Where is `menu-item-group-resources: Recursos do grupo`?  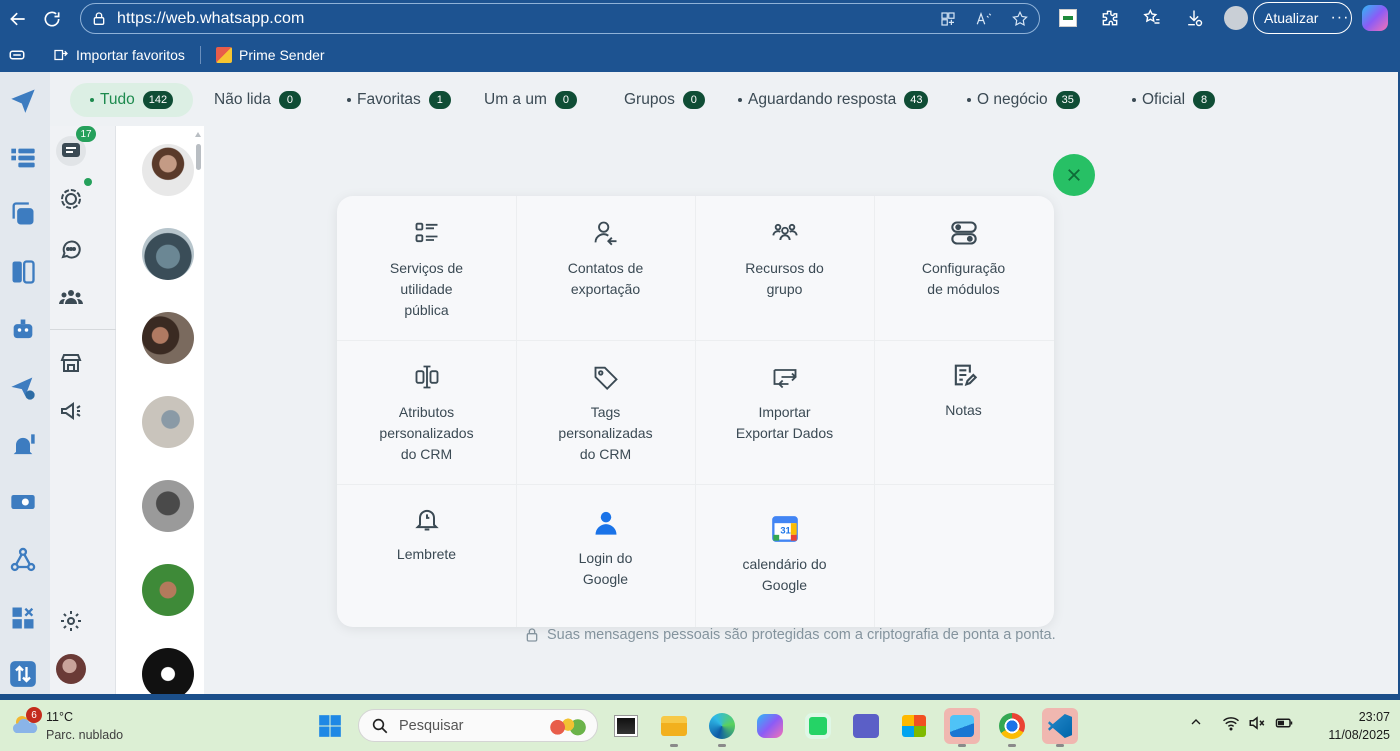
menu-item-group-resources: Recursos do grupo is located at coordinates (784, 259).